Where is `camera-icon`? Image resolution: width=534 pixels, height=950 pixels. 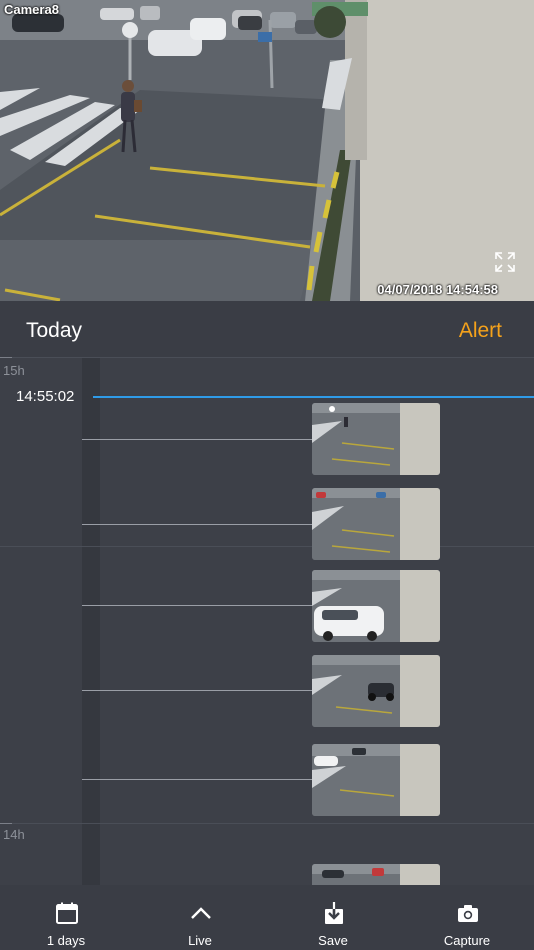 camera-icon is located at coordinates (468, 913).